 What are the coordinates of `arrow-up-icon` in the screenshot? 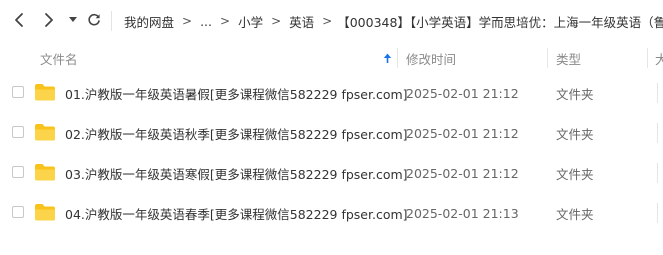 It's located at (387, 58).